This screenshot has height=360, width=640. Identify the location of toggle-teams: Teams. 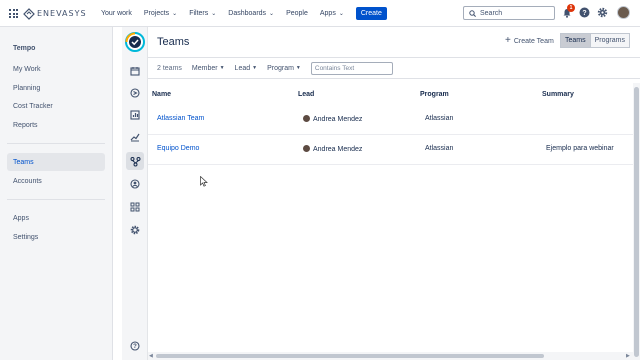
(575, 40).